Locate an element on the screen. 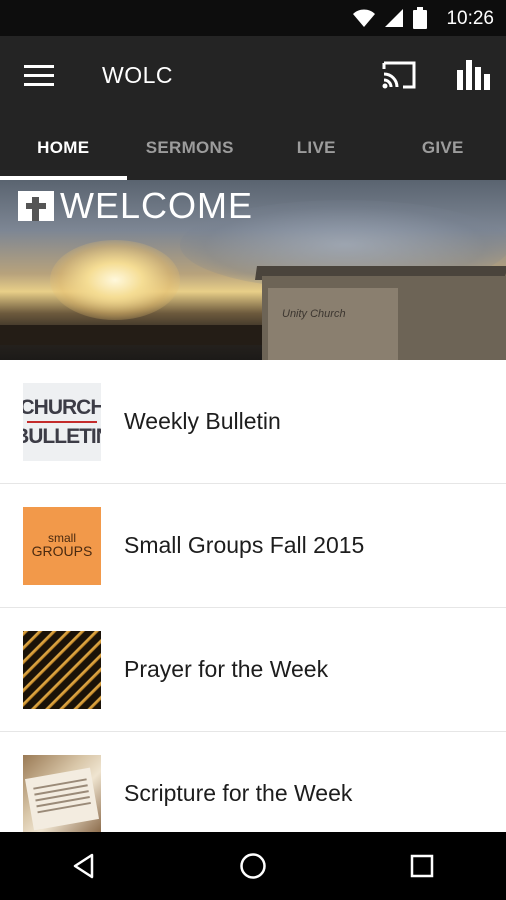 Image resolution: width=506 pixels, height=900 pixels. recents-icon is located at coordinates (421, 866).